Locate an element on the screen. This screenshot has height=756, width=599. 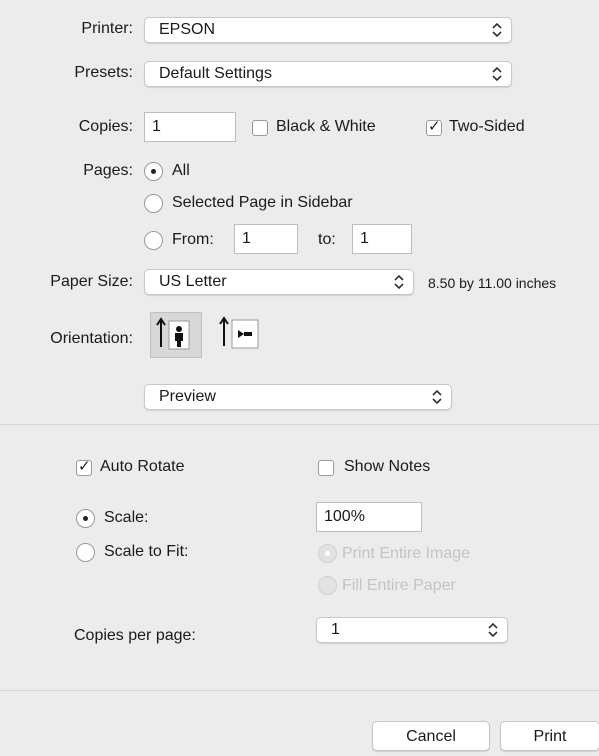
two-sided-checkbox is located at coordinates (434, 126).